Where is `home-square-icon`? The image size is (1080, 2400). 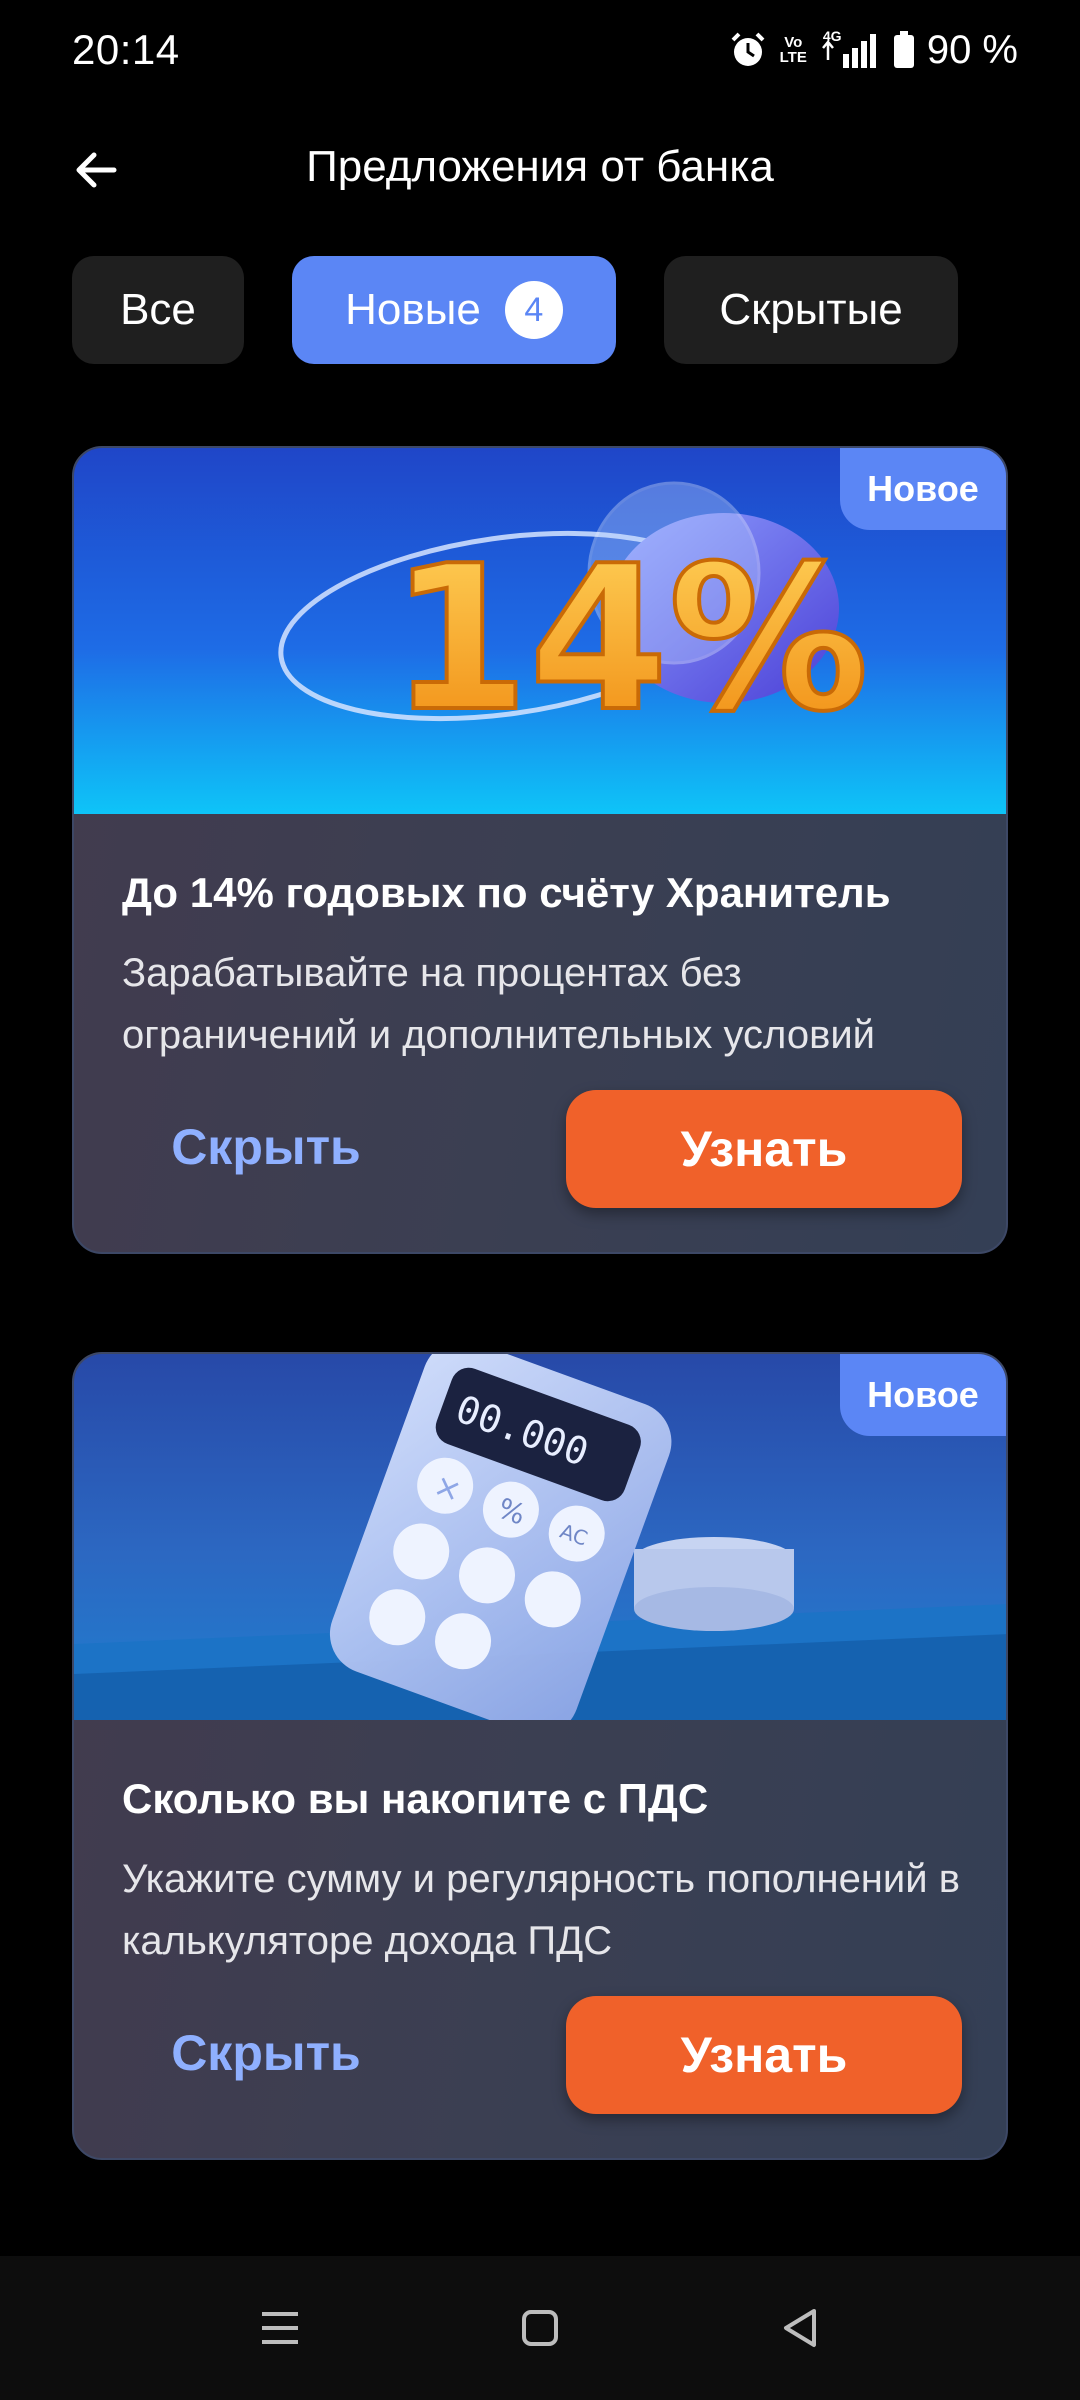
home-square-icon is located at coordinates (540, 2328).